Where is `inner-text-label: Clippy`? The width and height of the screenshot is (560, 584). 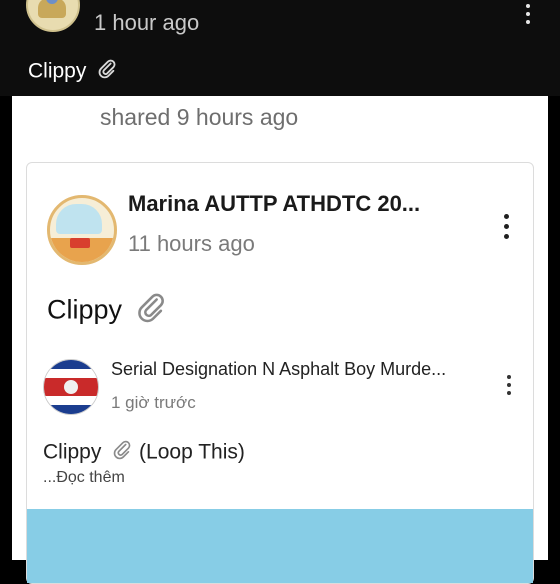 inner-text-label: Clippy is located at coordinates (72, 452).